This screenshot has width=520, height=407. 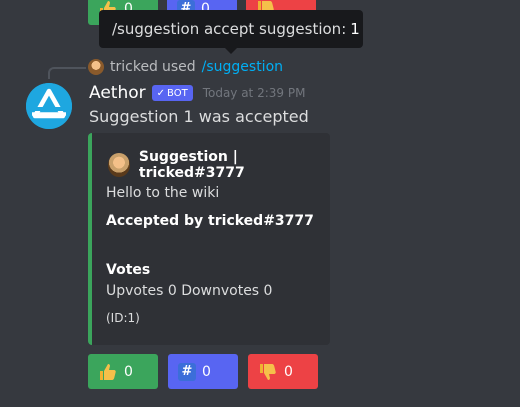 I want to click on embed-field-name: Votes, so click(x=128, y=270).